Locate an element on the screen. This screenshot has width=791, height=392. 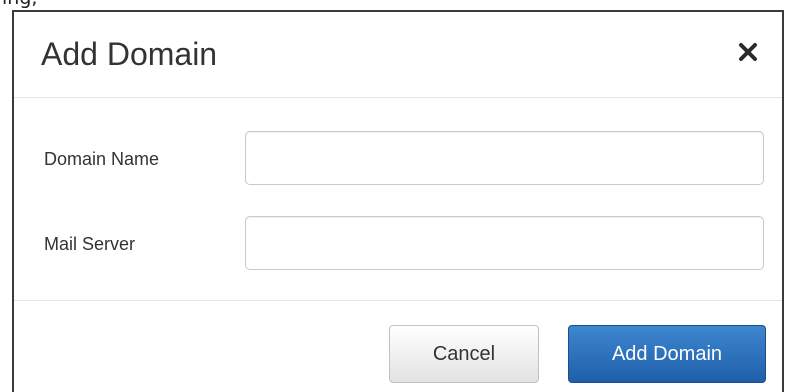
mail-server-label: Mail Server is located at coordinates (90, 244).